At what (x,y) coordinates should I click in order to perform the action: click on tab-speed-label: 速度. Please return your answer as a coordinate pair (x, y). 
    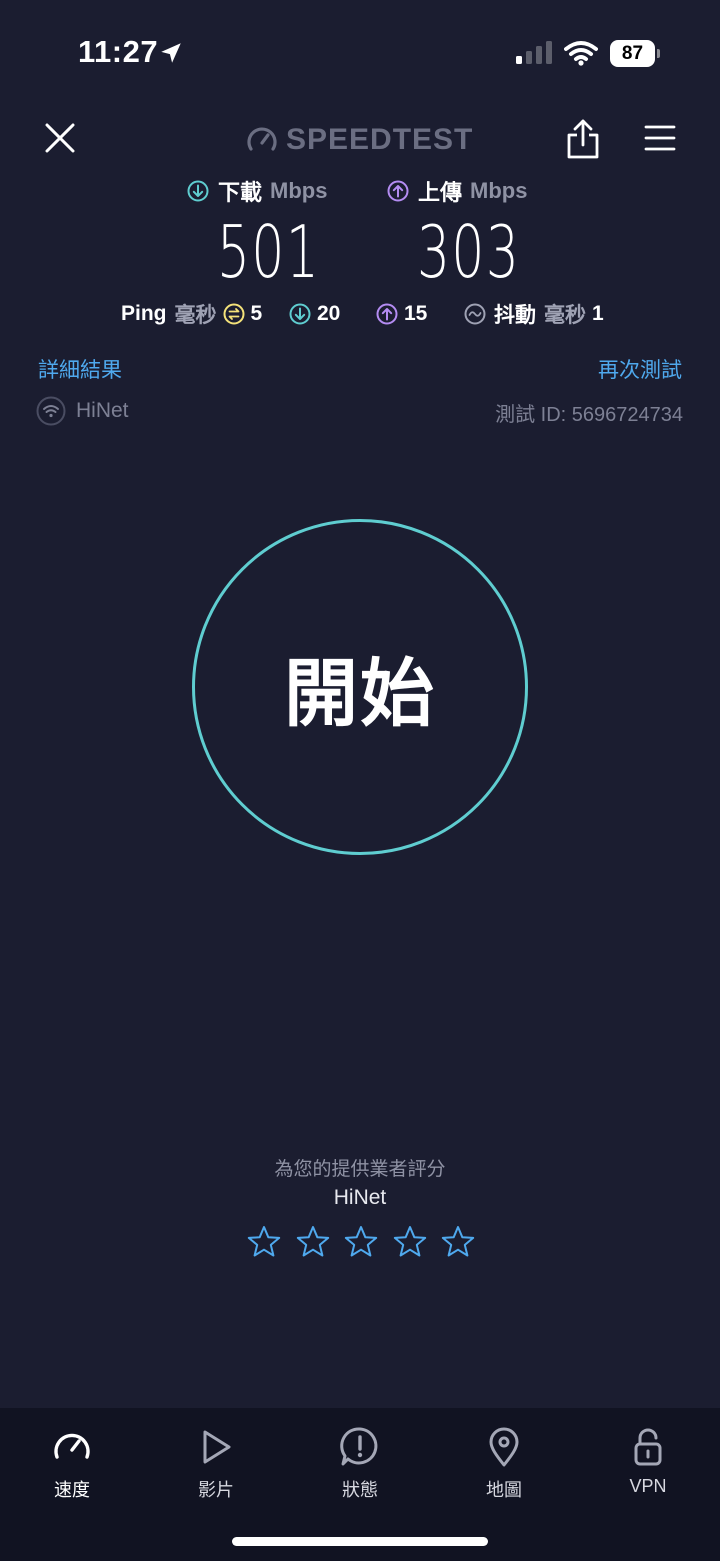
    Looking at the image, I should click on (72, 1490).